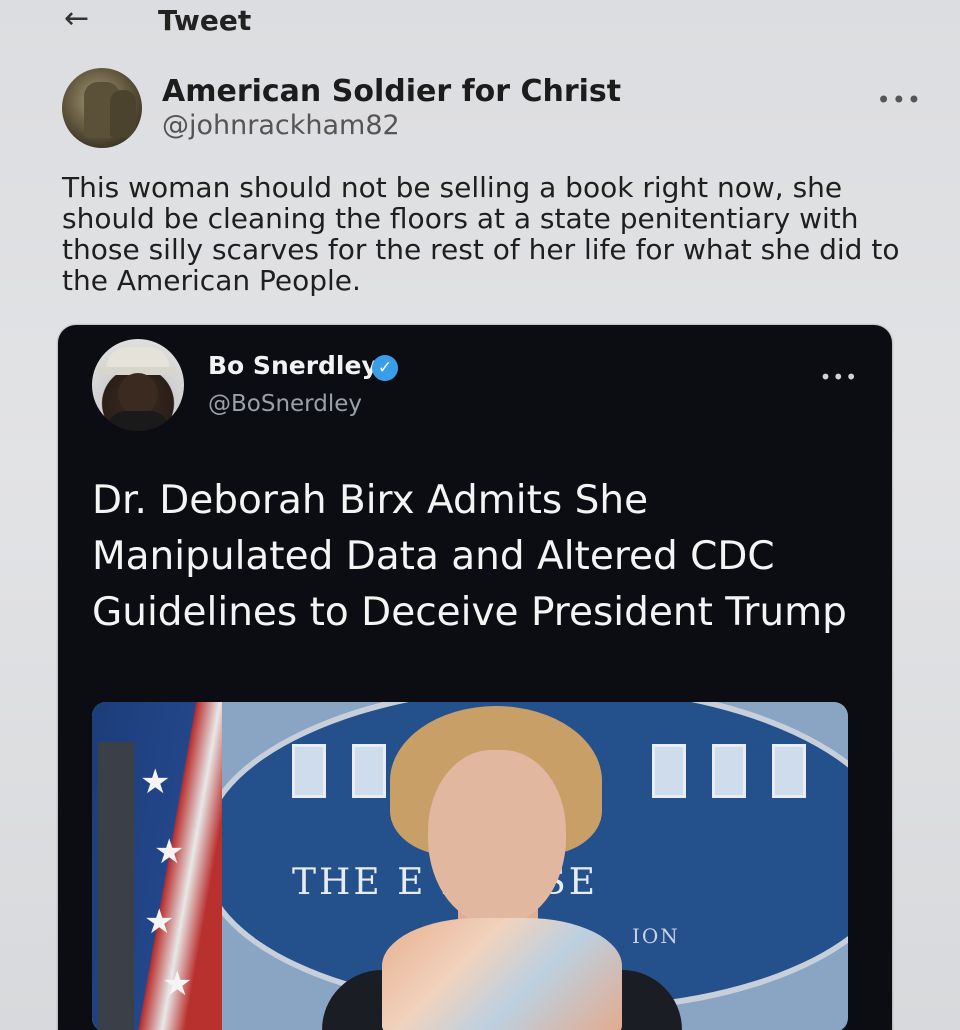 The height and width of the screenshot is (1030, 960). I want to click on avatar-face, so click(138, 394).